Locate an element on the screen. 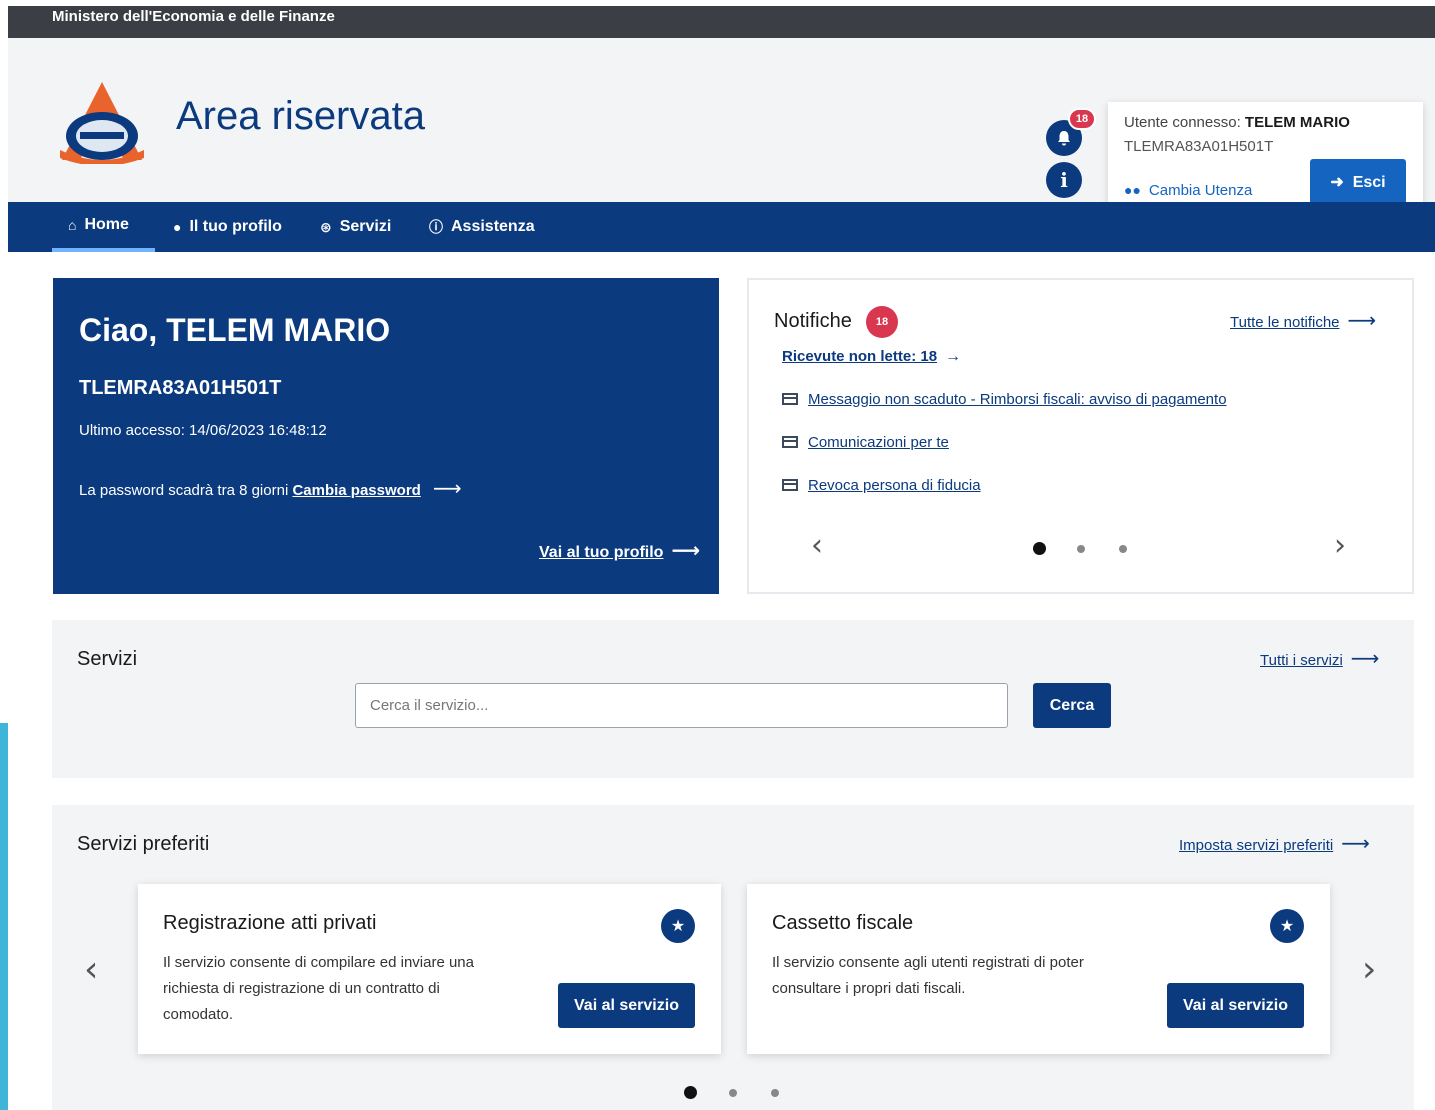 The width and height of the screenshot is (1435, 1110). nav-item-label: Assistenza is located at coordinates (493, 226).